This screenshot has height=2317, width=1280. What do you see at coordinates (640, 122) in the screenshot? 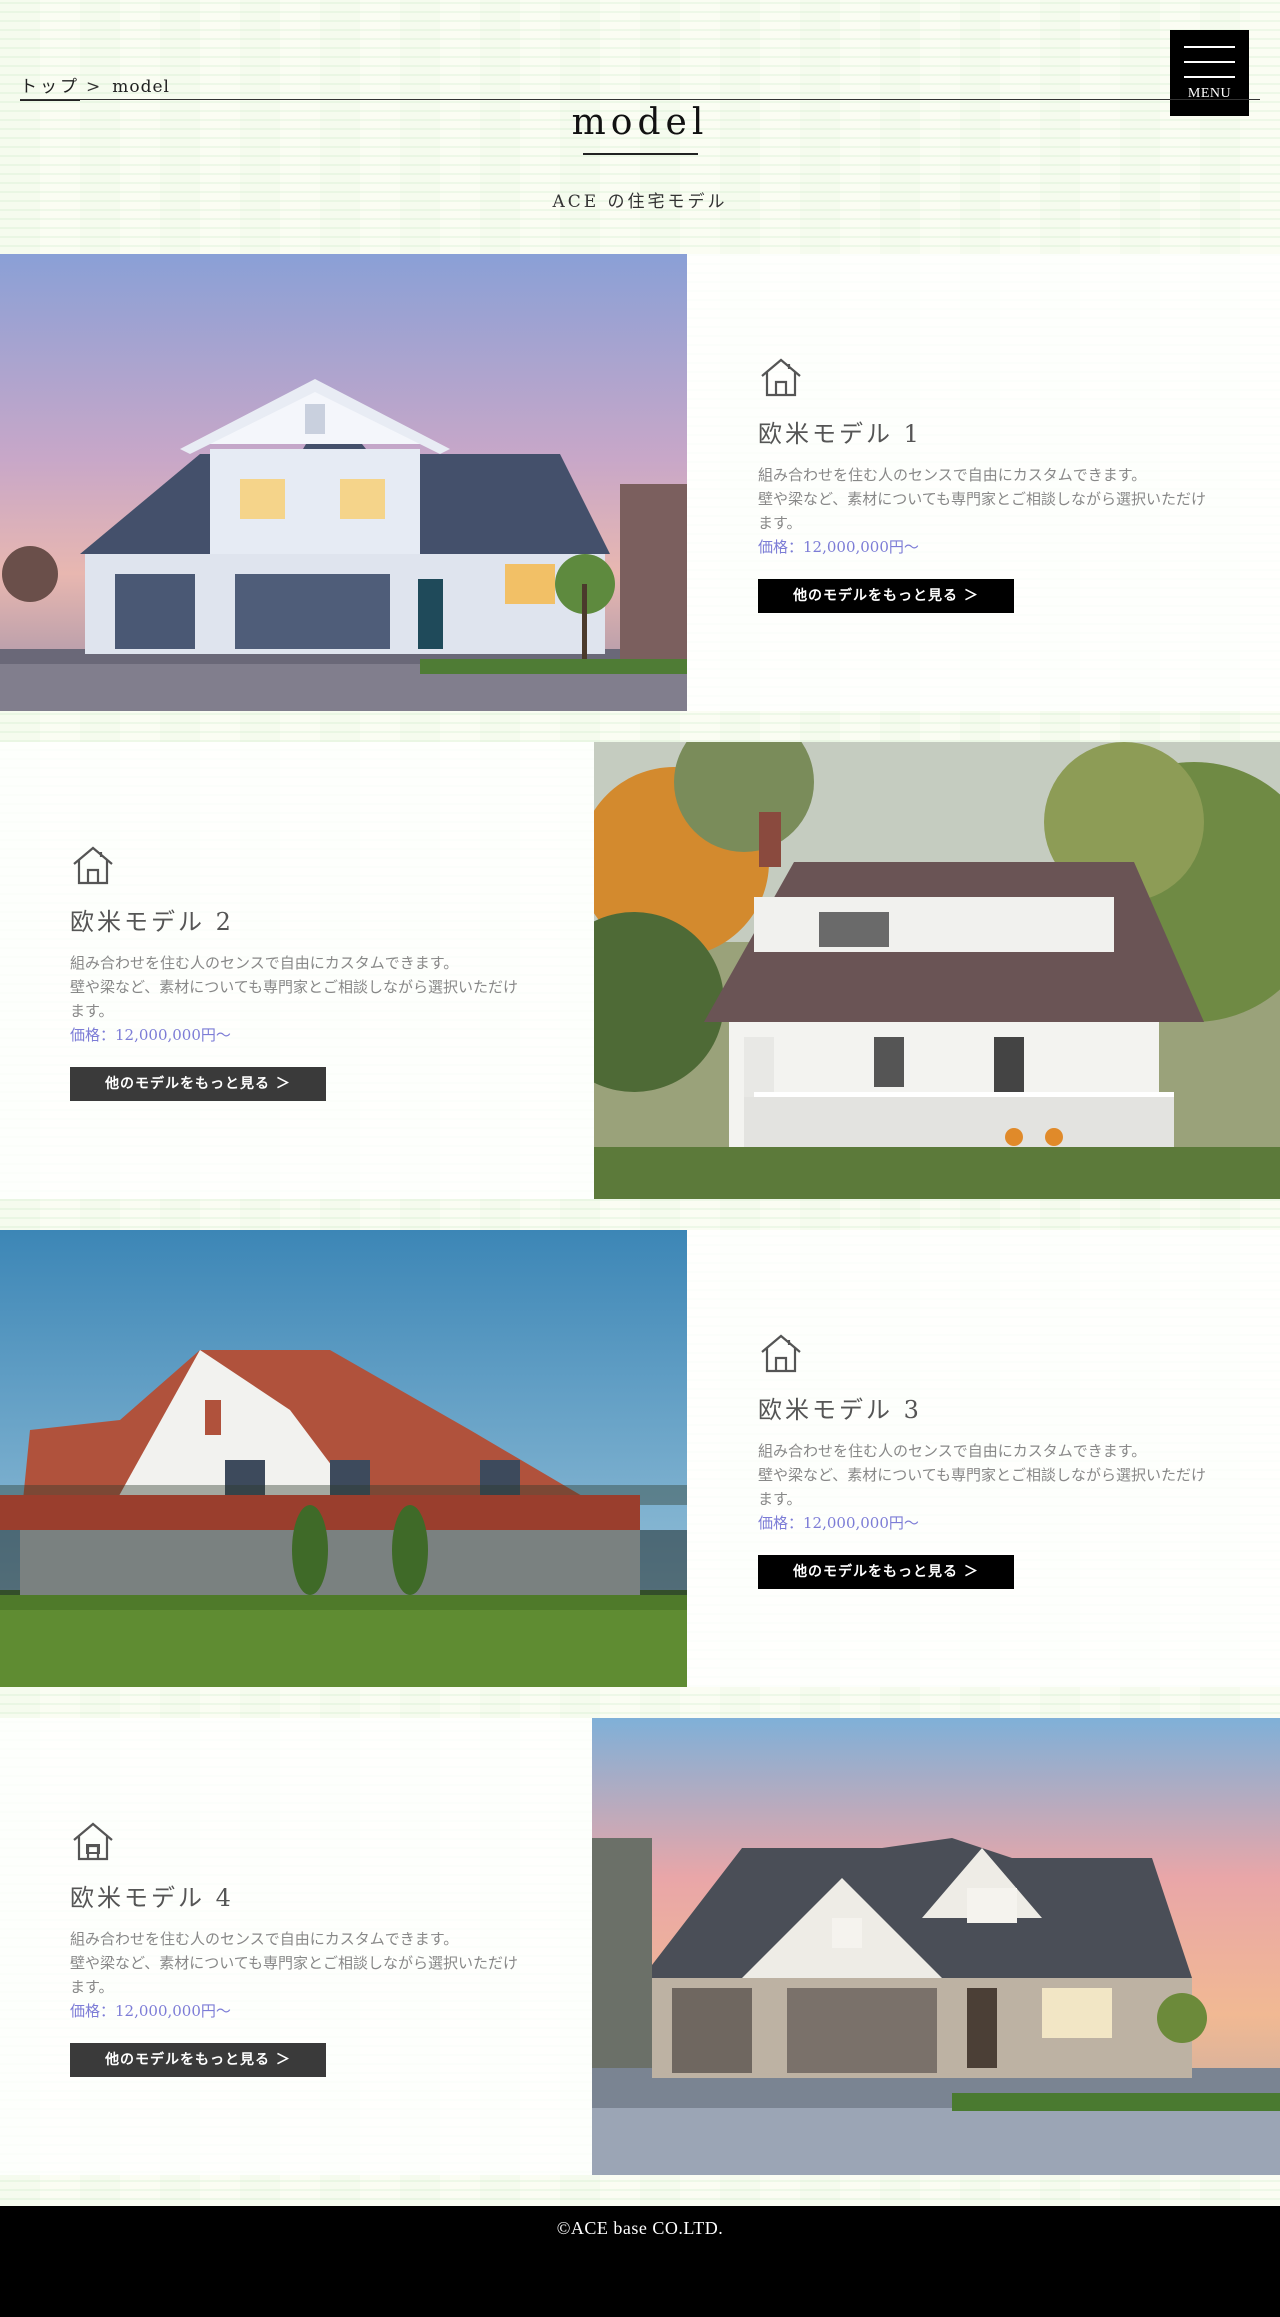
I see `page-title: model` at bounding box center [640, 122].